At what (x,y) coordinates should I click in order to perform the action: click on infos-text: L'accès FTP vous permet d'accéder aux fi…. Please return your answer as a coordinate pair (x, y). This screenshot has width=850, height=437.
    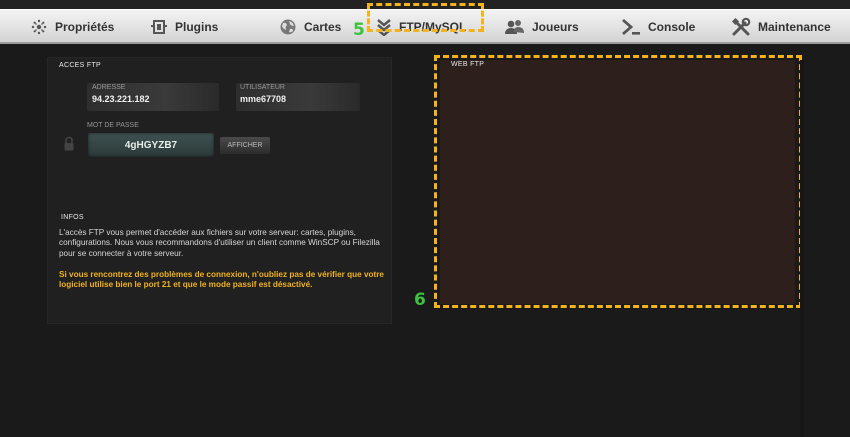
    Looking at the image, I should click on (219, 243).